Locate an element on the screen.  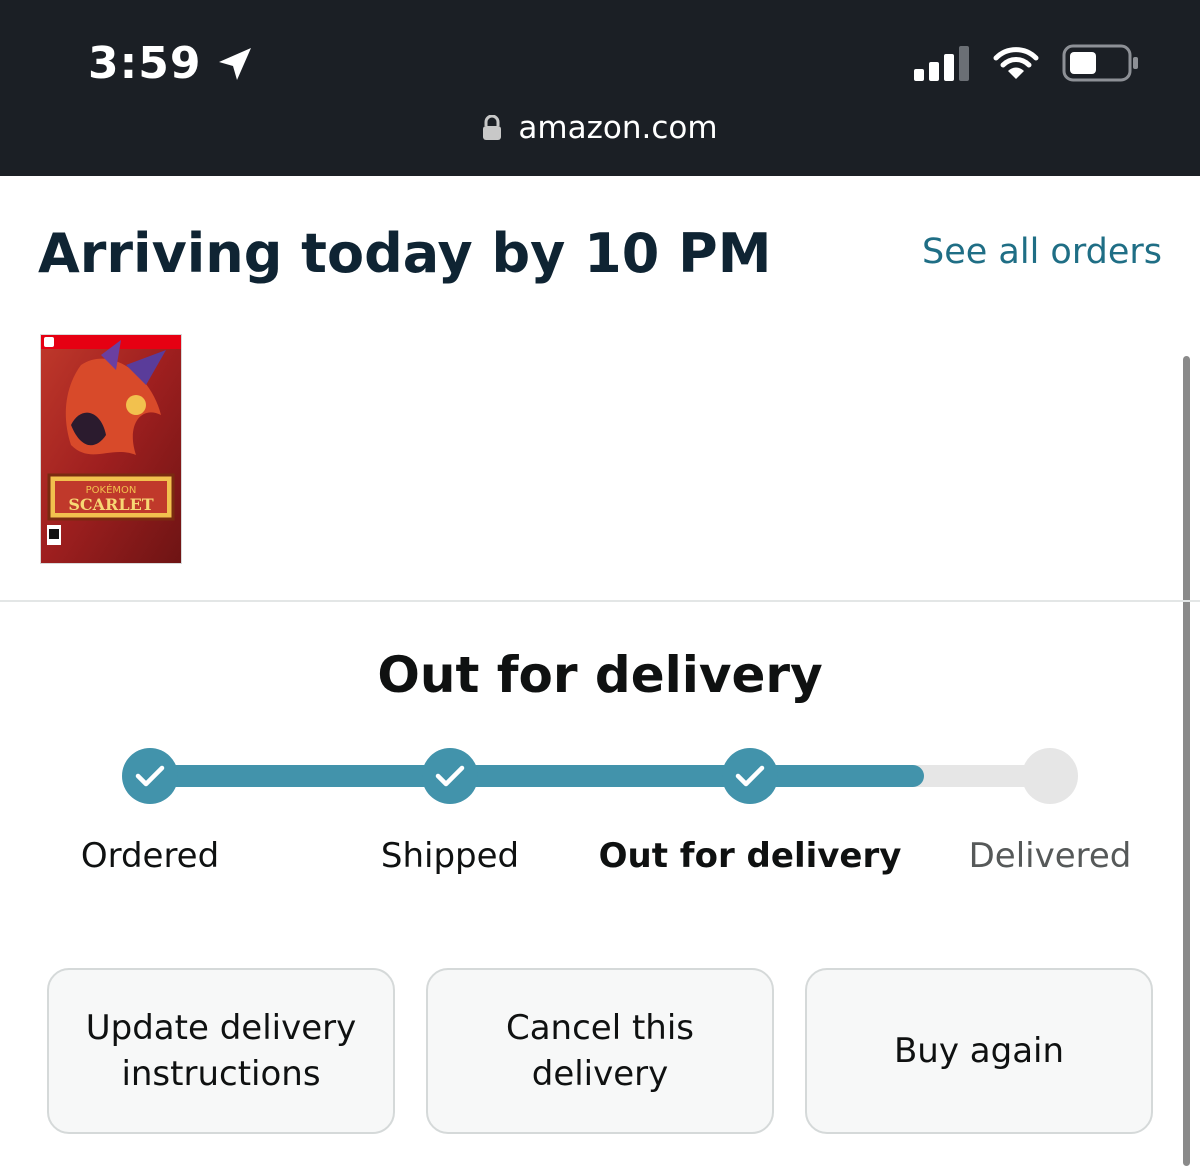
step-delivered-circle is located at coordinates (1050, 776).